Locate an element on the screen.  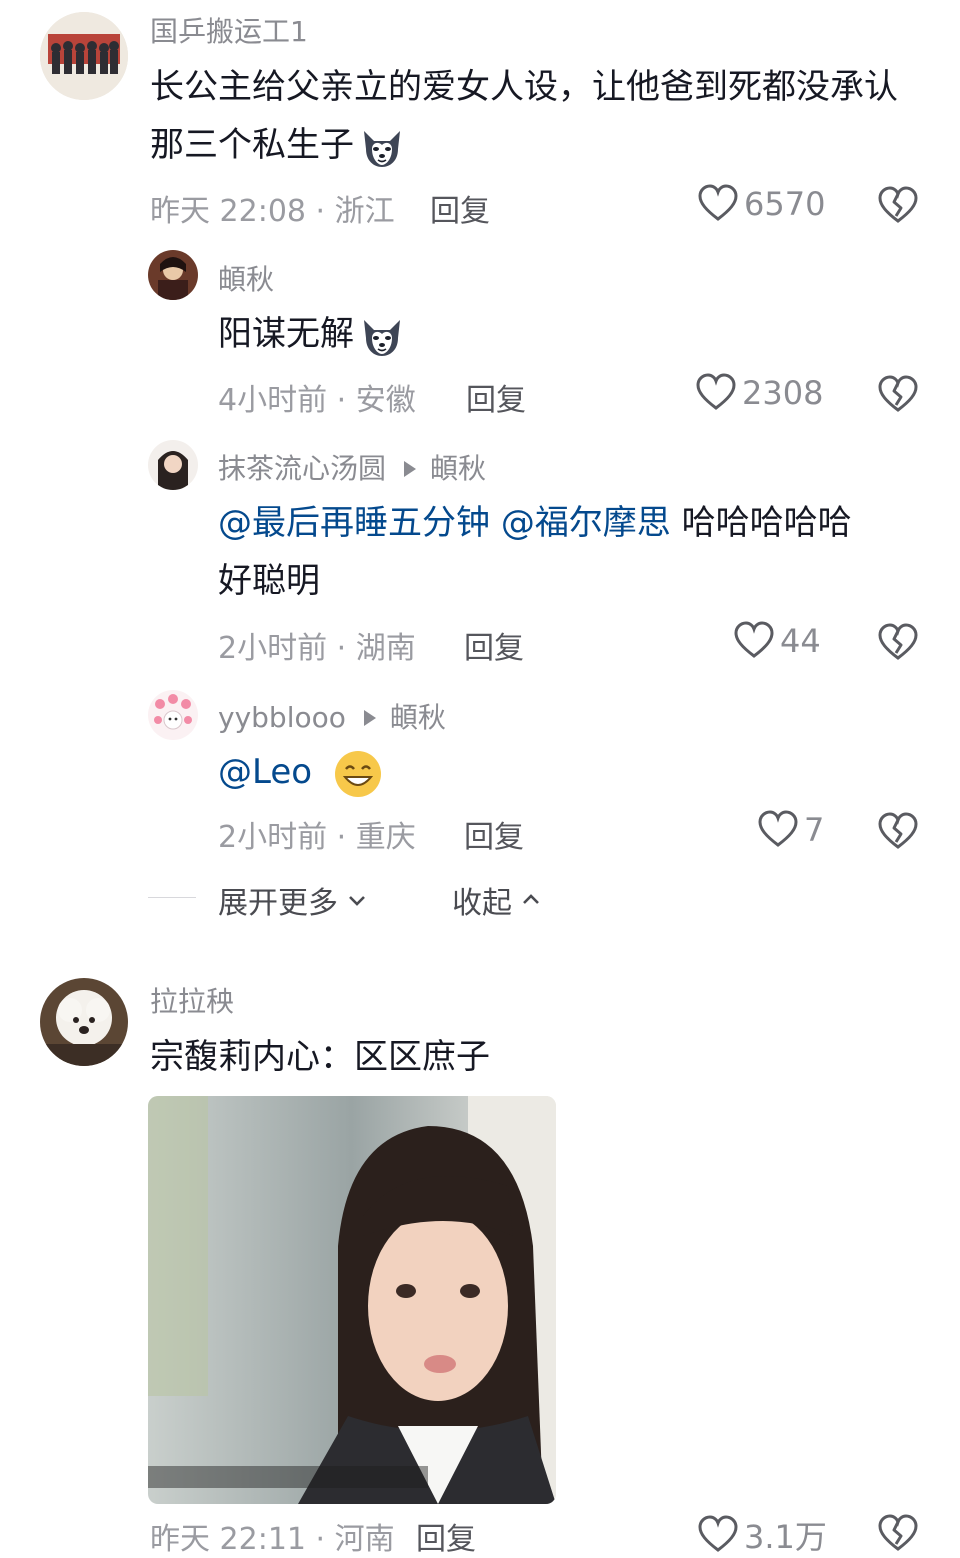
comment-text-content: 长公主给父亲立的爱女人设，让他爸到死都没承认那三个私生子 is located at coordinates (524, 116).